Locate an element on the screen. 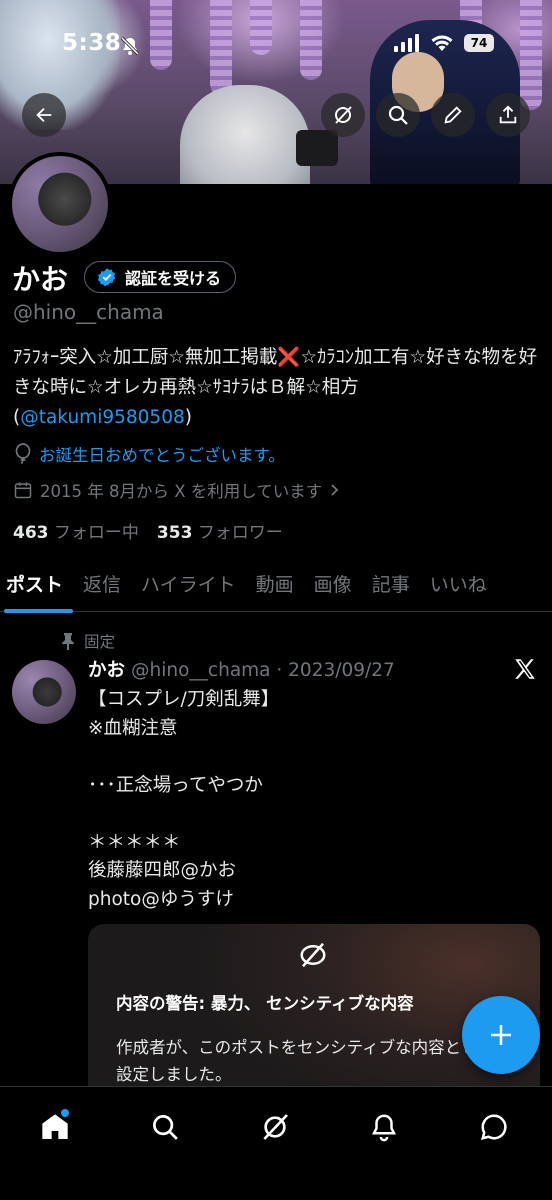 The width and height of the screenshot is (552, 1200). back-arrow-icon is located at coordinates (44, 115).